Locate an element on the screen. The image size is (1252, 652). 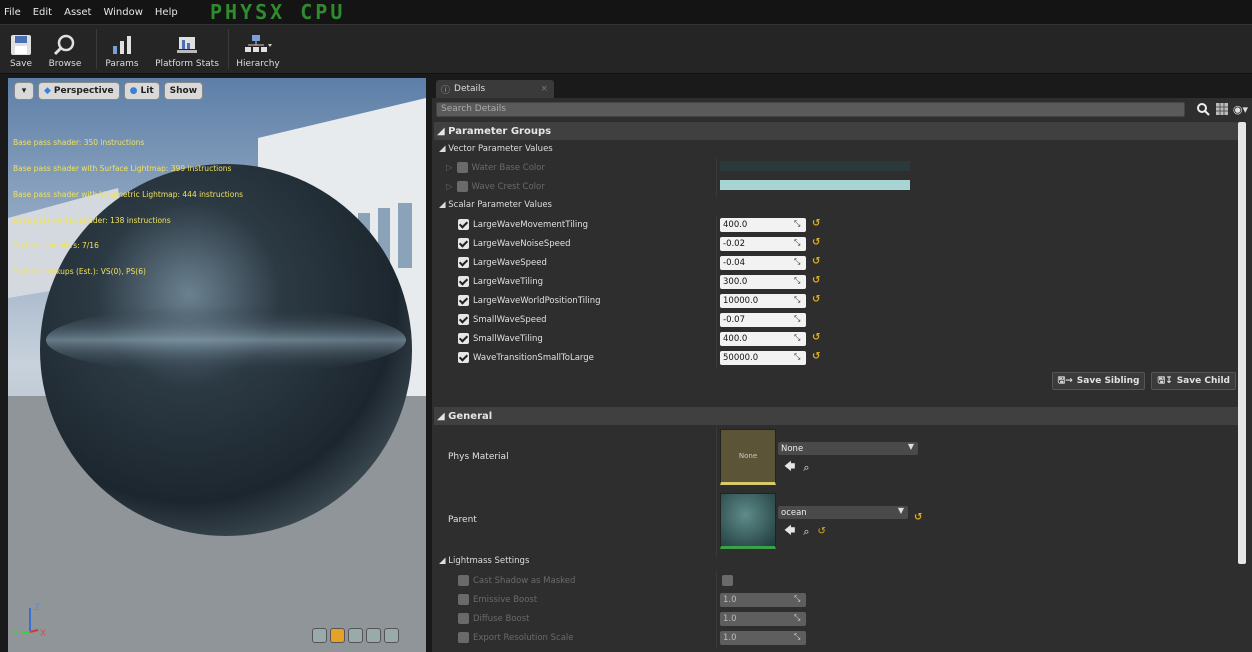
param-value-input: 50000.0 ⤡ is located at coordinates (763, 358).